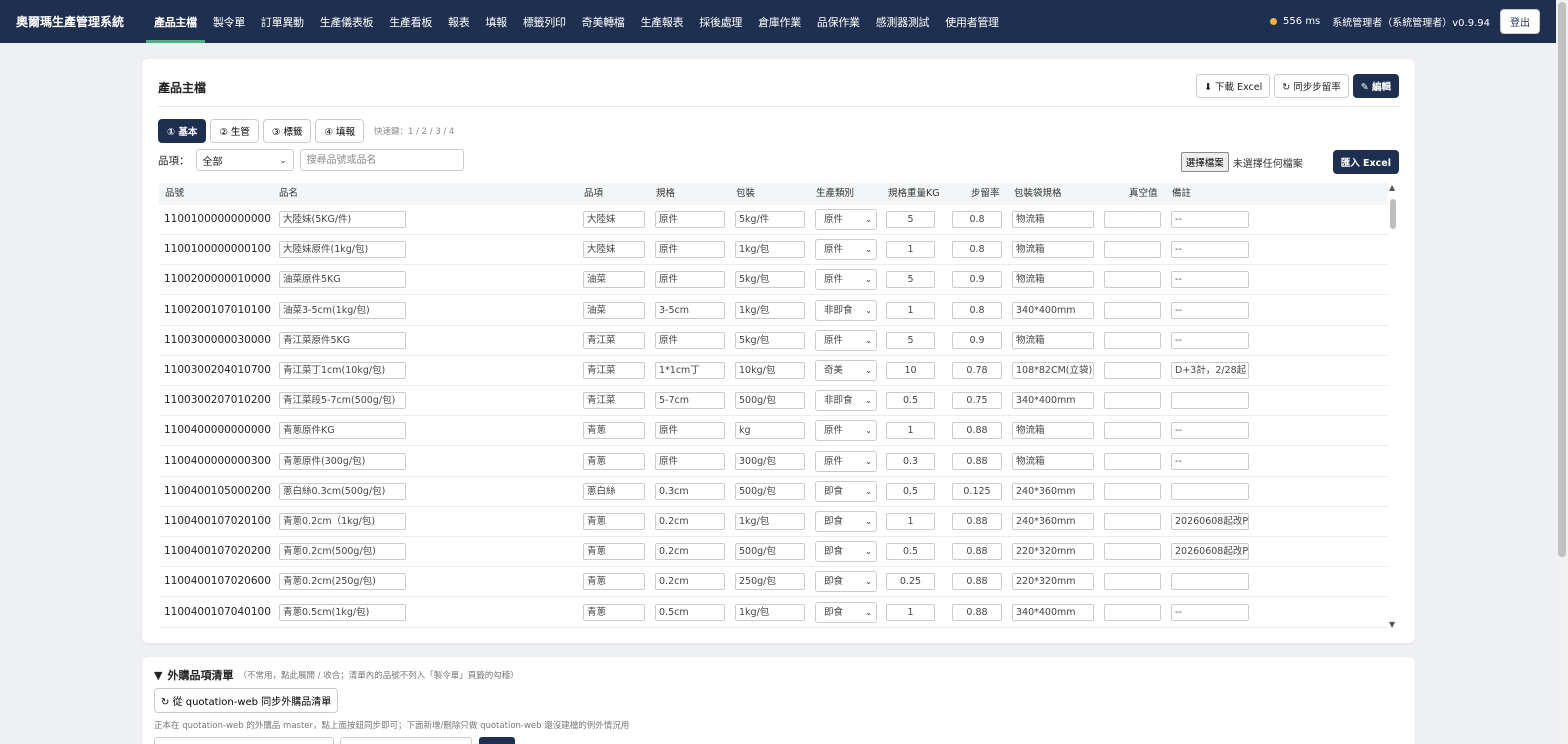  I want to click on item-input: 蔥白絲, so click(614, 491).